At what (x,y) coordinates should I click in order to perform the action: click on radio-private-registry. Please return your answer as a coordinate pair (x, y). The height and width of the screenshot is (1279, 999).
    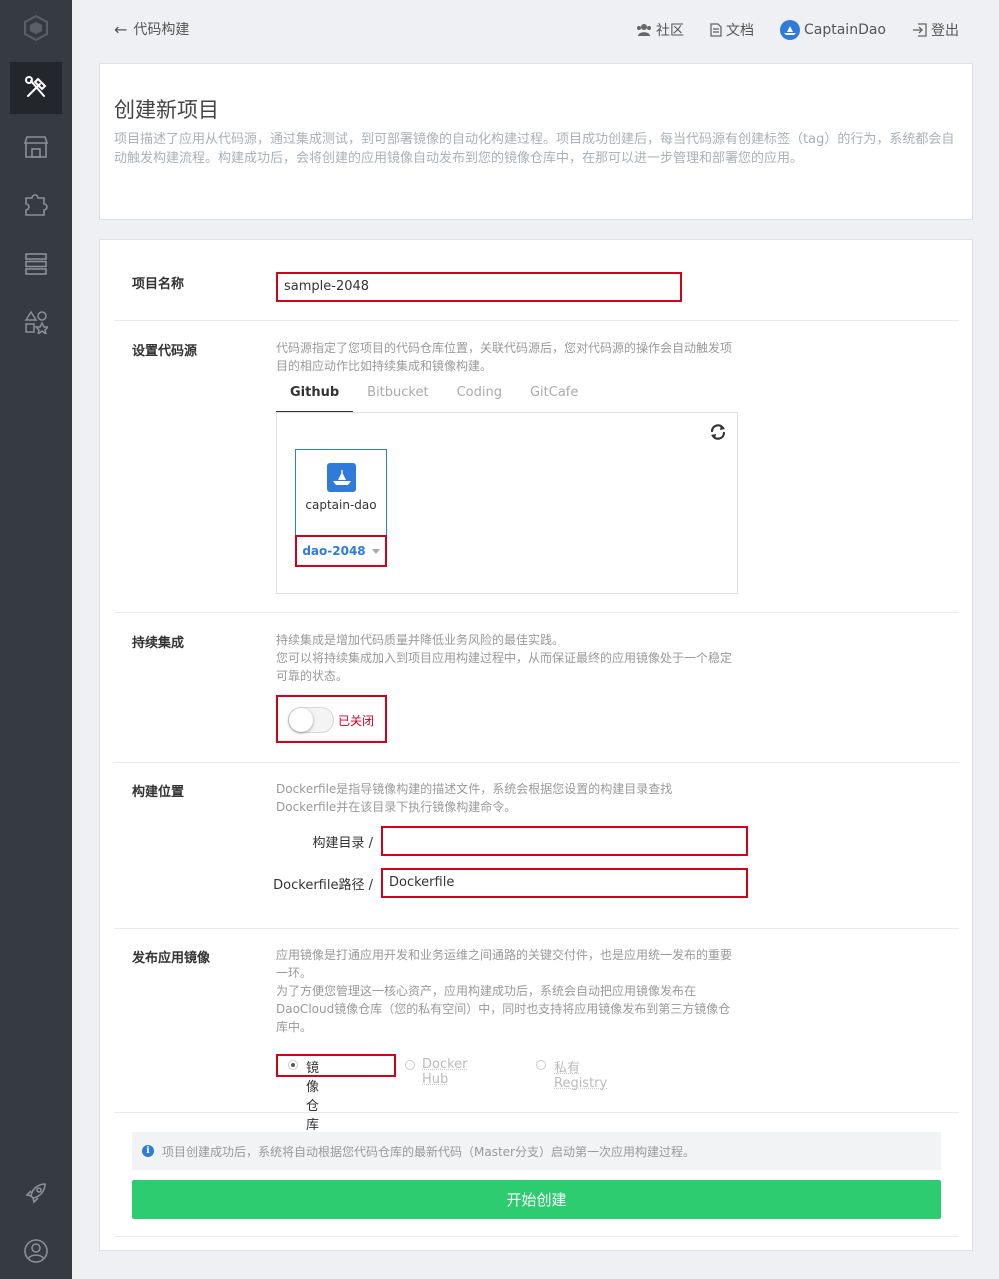
    Looking at the image, I should click on (541, 1065).